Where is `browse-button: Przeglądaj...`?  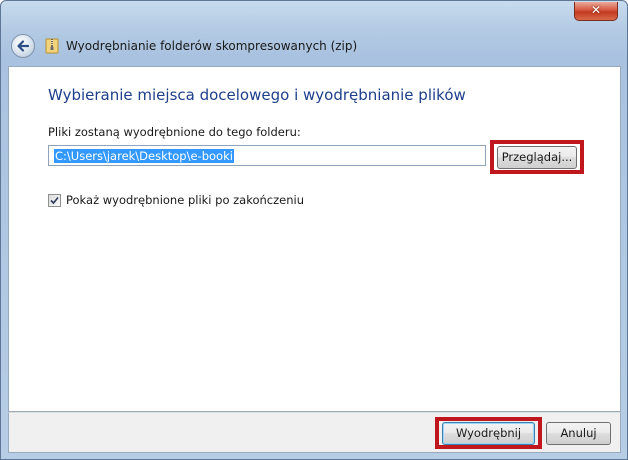
browse-button: Przeglądaj... is located at coordinates (537, 157).